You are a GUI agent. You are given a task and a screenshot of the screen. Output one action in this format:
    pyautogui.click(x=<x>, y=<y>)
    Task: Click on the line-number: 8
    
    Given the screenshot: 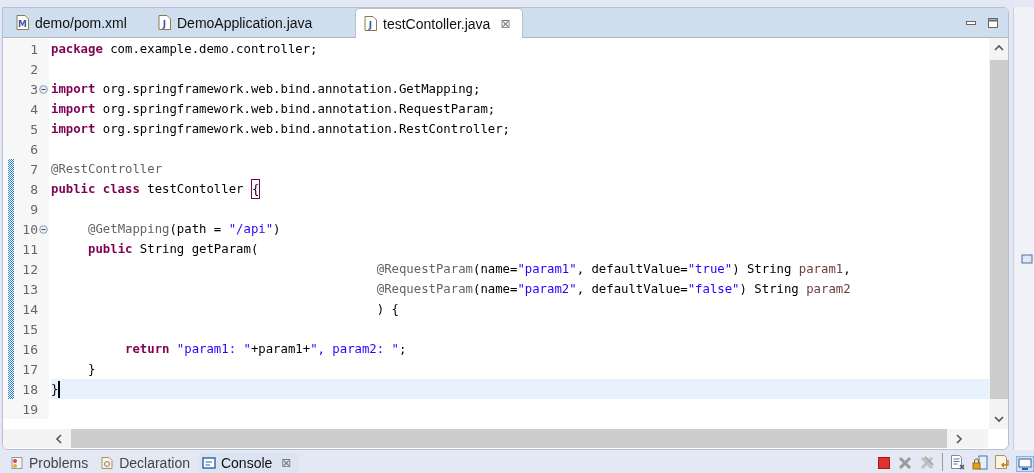 What is the action you would take?
    pyautogui.click(x=33, y=189)
    